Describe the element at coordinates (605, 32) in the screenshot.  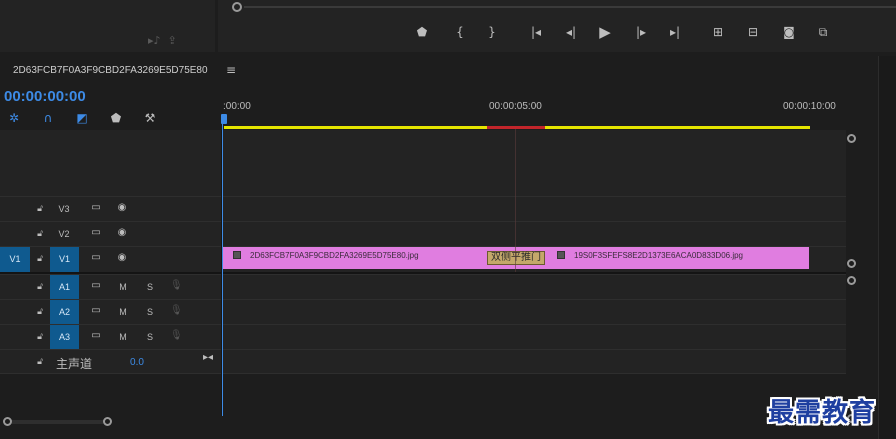
I see `play-icon: ▶` at that location.